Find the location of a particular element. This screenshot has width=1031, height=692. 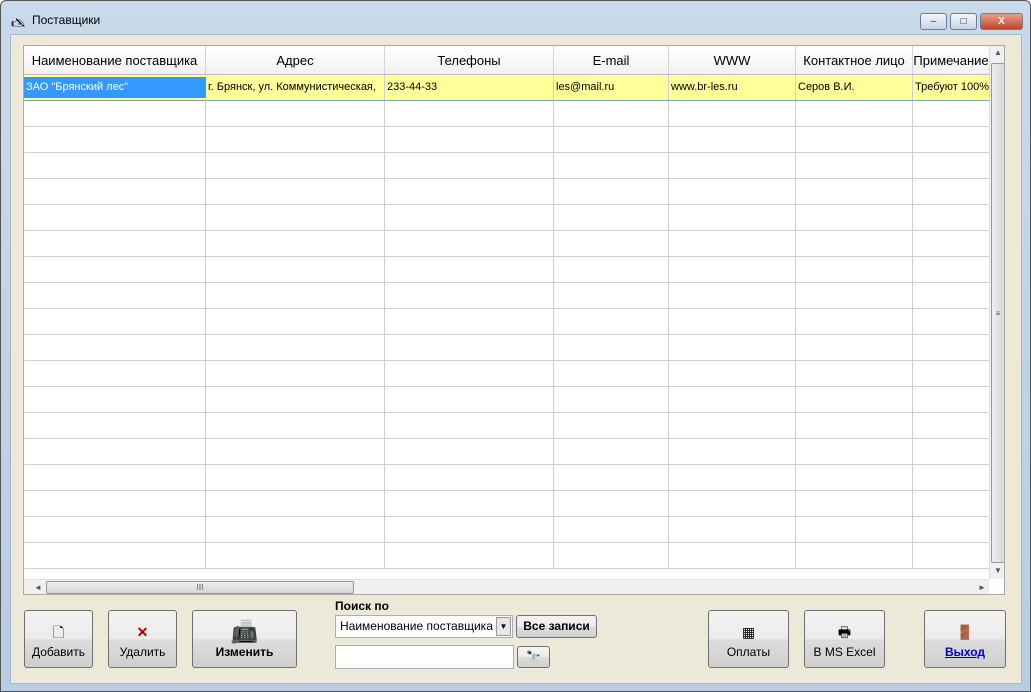

search-field-select: Наименование поставщика ▼ is located at coordinates (424, 626).